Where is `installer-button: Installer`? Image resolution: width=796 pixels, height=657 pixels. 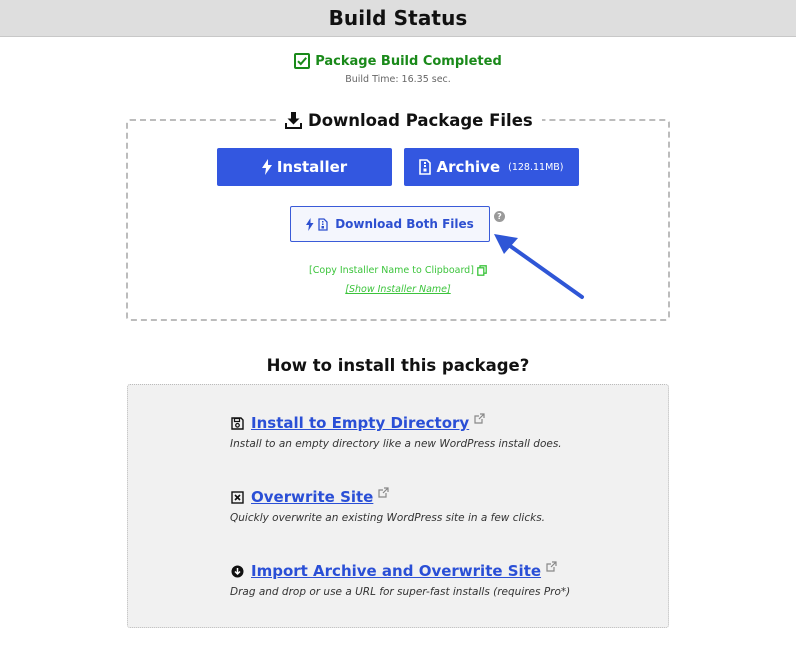 installer-button: Installer is located at coordinates (304, 167).